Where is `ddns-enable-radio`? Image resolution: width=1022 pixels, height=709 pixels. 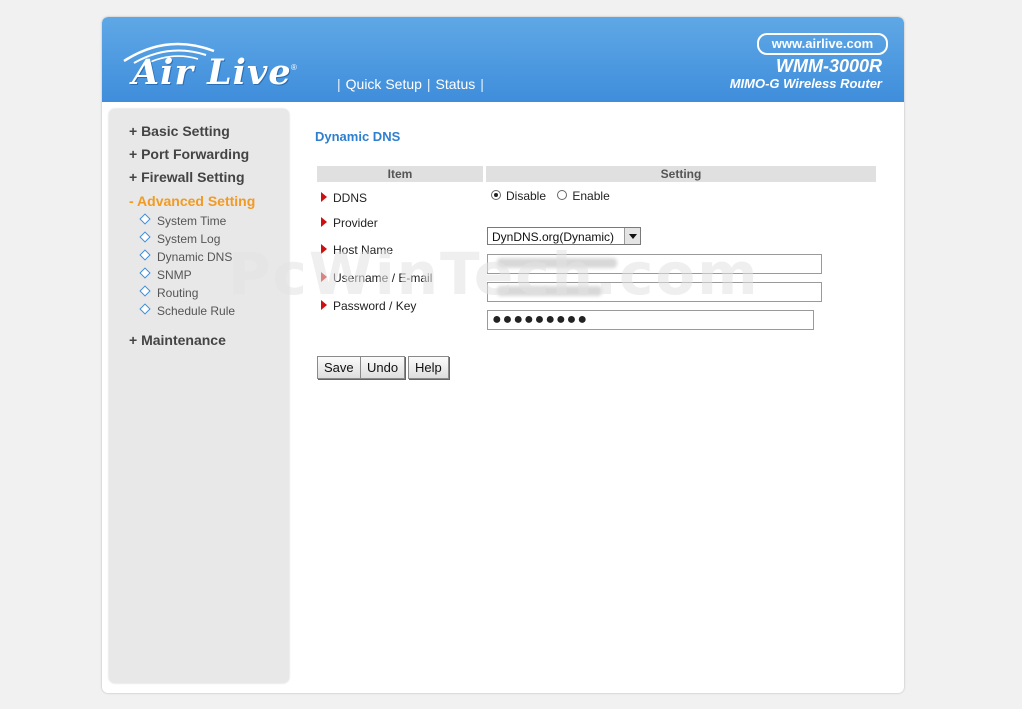
ddns-enable-radio is located at coordinates (562, 195).